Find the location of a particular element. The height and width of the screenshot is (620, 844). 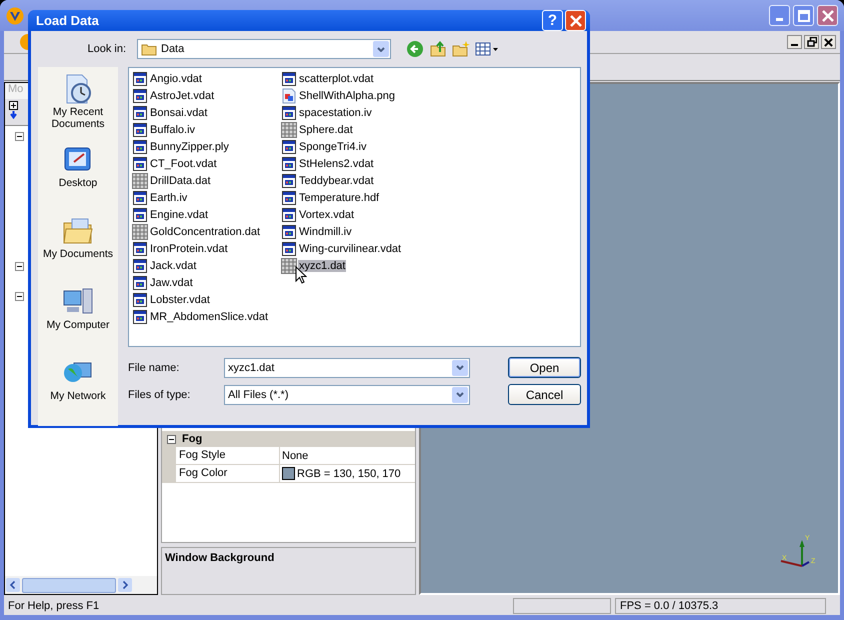

maximize-button is located at coordinates (803, 15).